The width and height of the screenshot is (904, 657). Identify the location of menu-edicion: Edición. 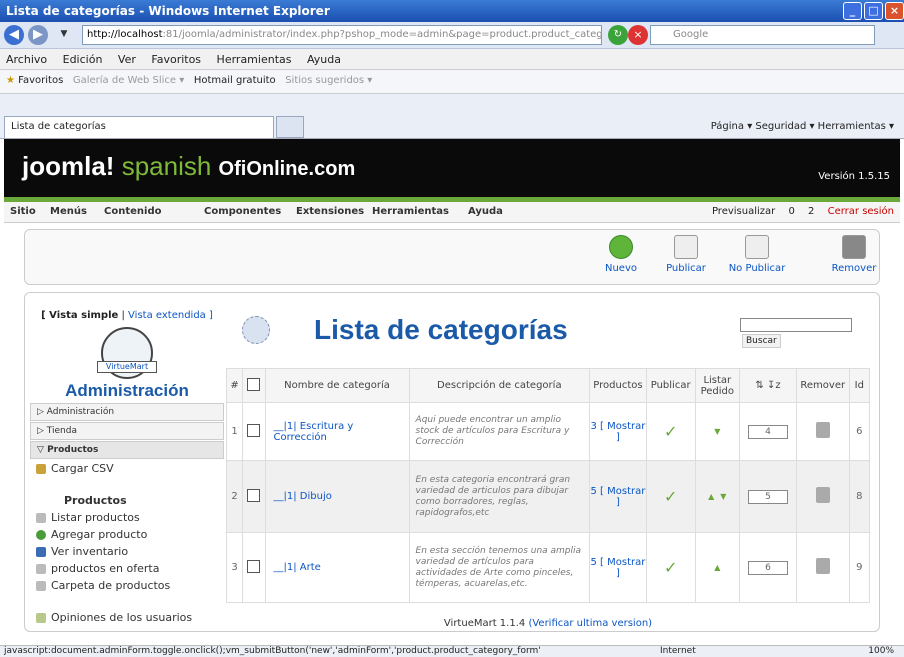
(83, 59).